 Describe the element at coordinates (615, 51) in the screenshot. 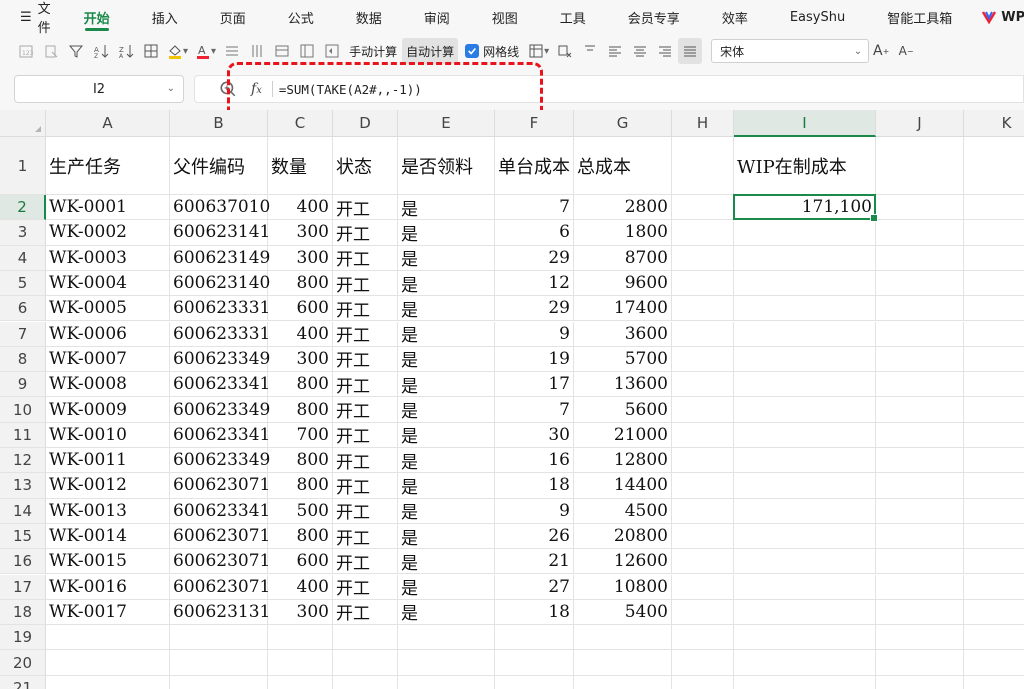

I see `align-left-icon` at that location.